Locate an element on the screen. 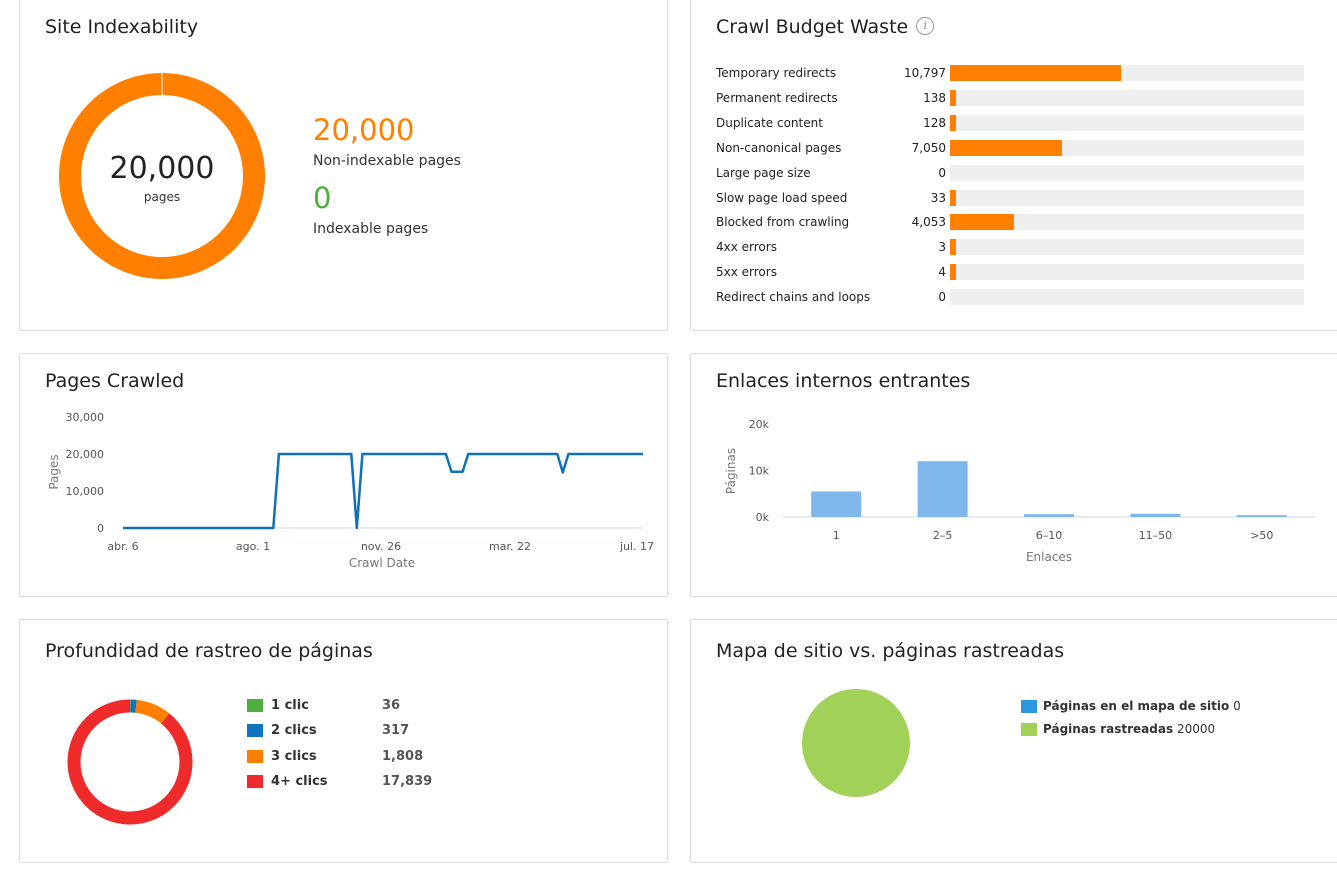 The image size is (1337, 869). y-tick-label: 10,000 is located at coordinates (85, 491).